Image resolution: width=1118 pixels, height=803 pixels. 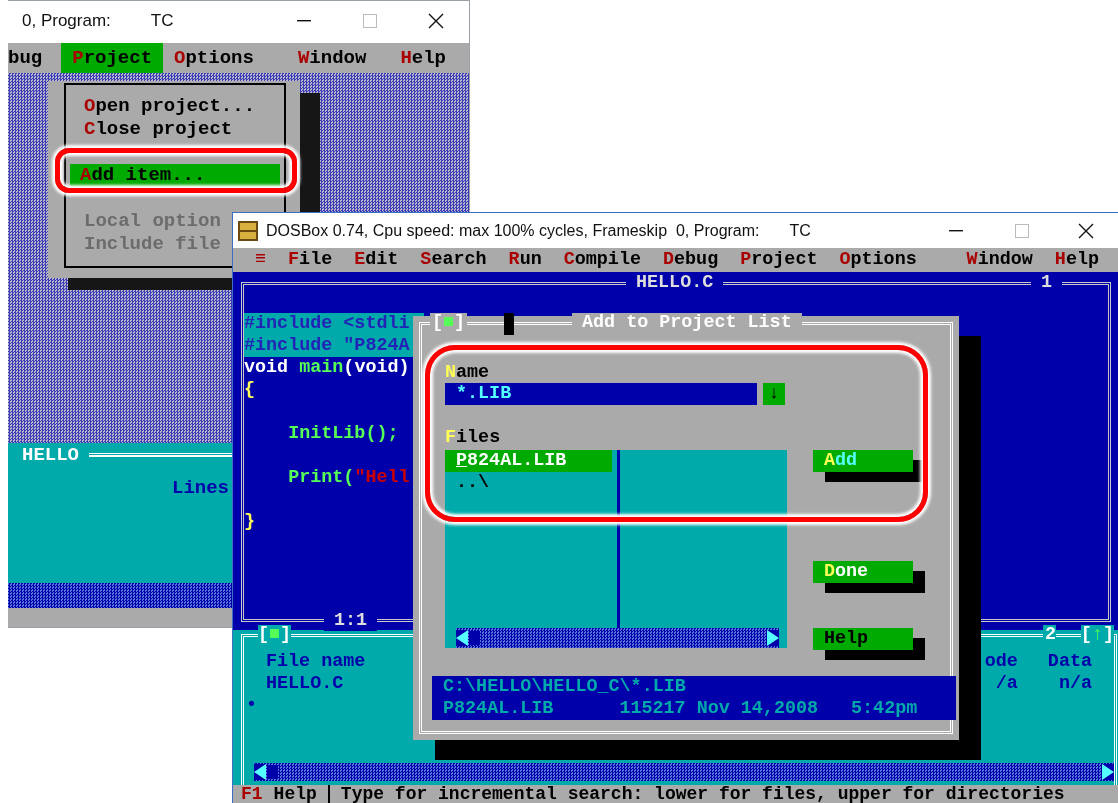 What do you see at coordinates (1001, 662) in the screenshot?
I see `column-heading: ode` at bounding box center [1001, 662].